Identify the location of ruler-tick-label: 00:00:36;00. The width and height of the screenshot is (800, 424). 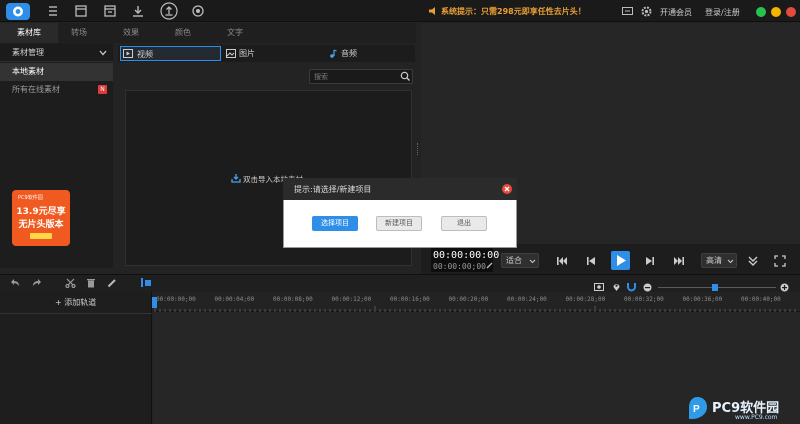
(702, 299).